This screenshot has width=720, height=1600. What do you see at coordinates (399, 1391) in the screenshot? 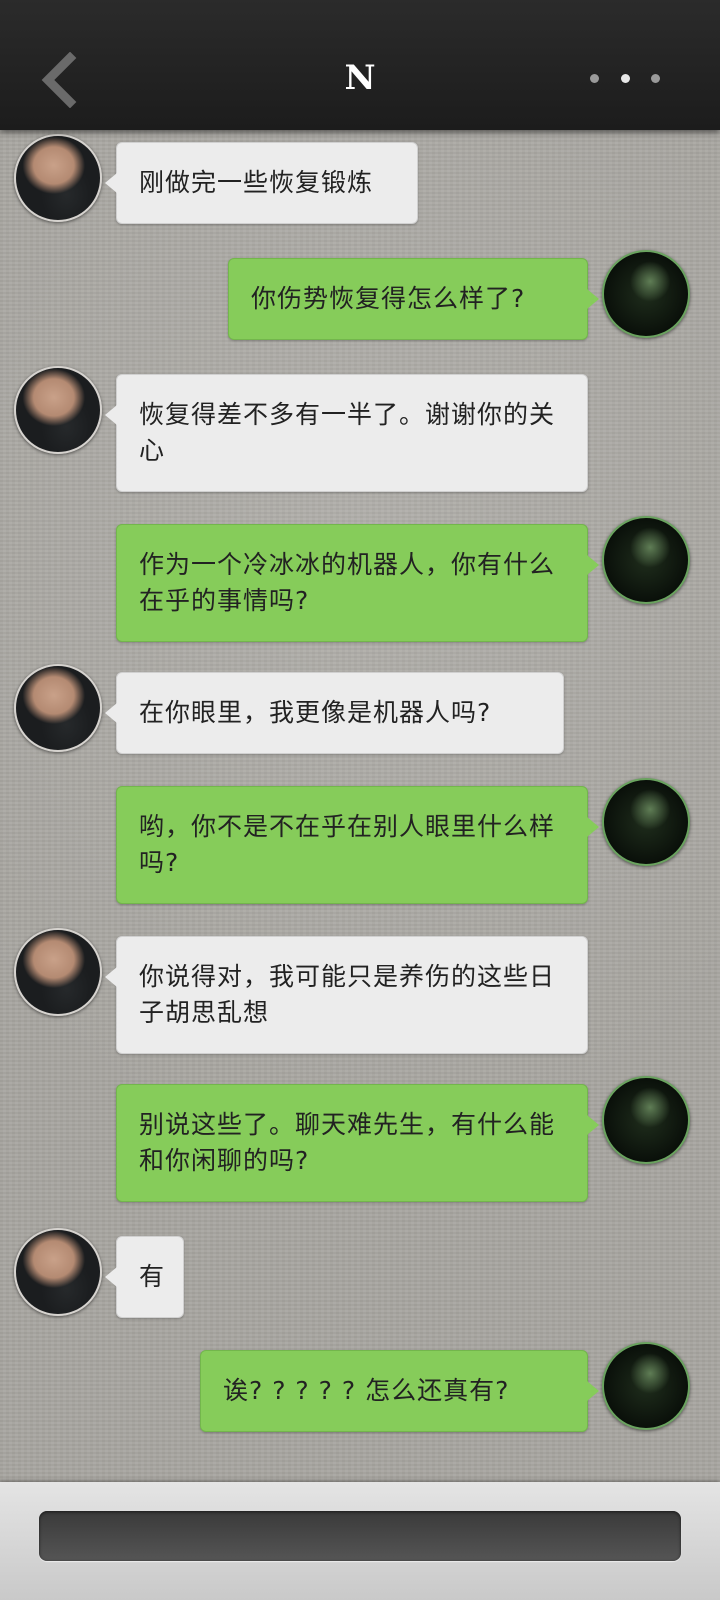
I see `outgoing-message-bubble: 诶? ? ? ? ? 怎么还真有?` at bounding box center [399, 1391].